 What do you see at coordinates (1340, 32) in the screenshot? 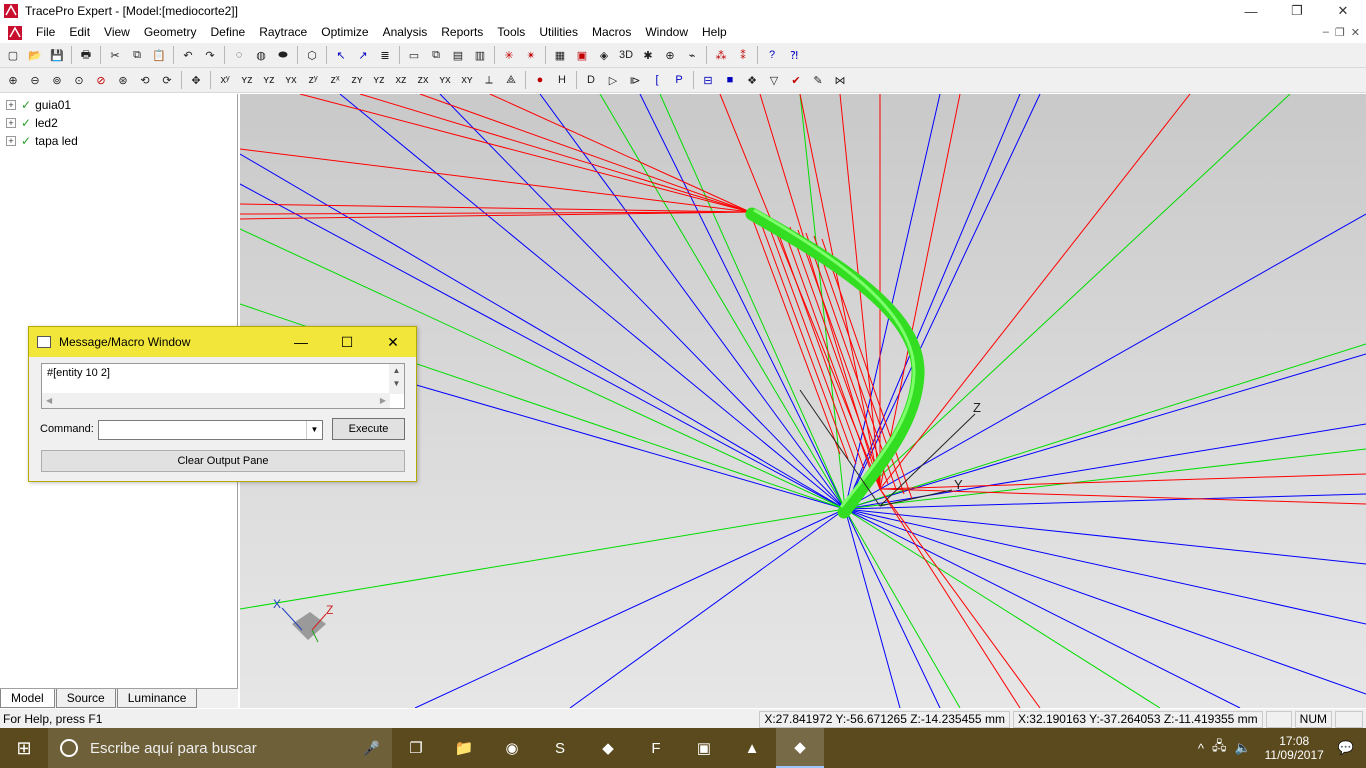
I see `mdi-restore-button: ❐` at bounding box center [1340, 32].